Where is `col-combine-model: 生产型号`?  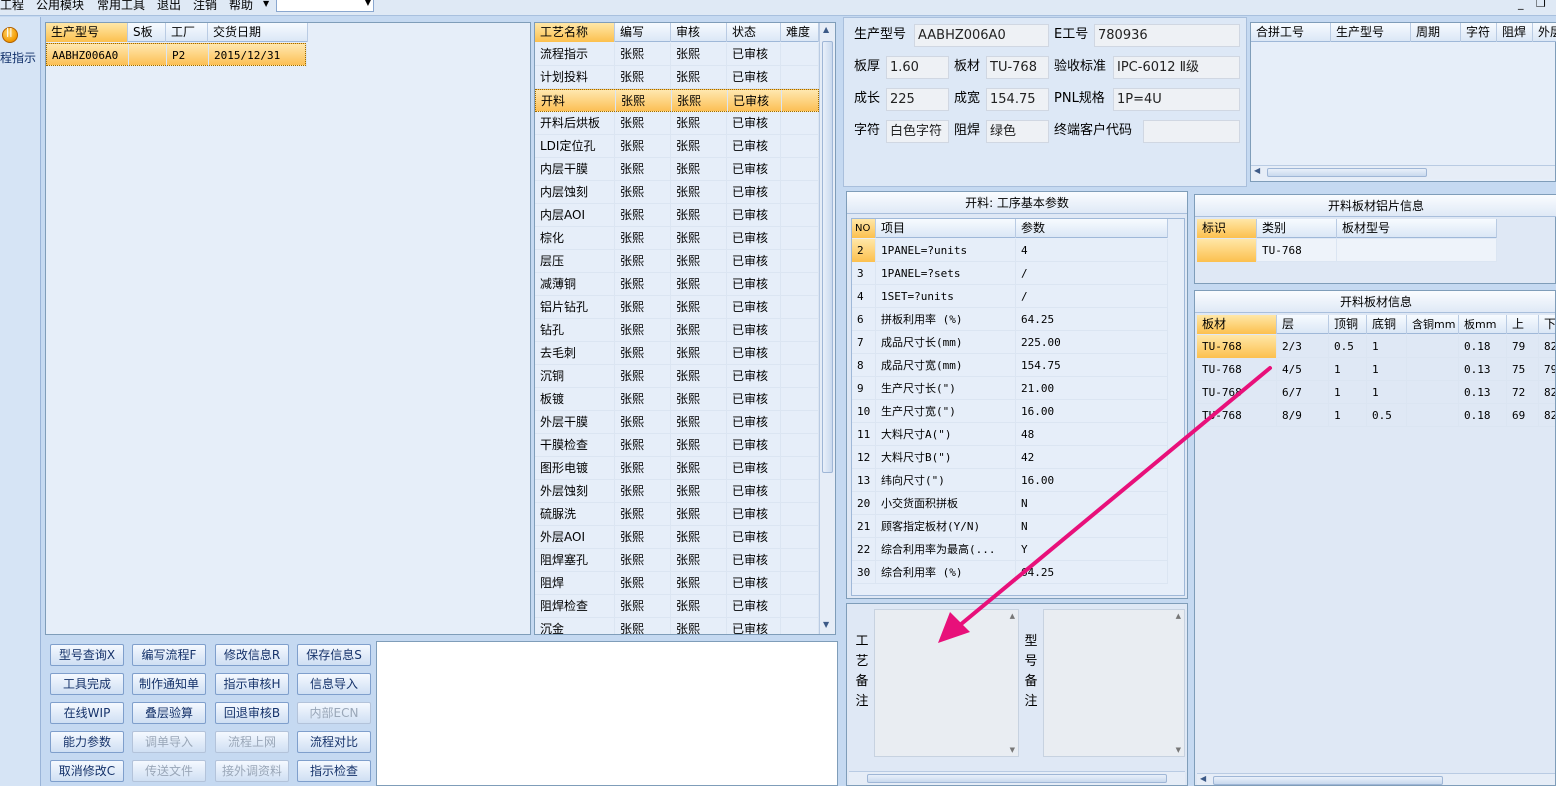 col-combine-model: 生产型号 is located at coordinates (1371, 32).